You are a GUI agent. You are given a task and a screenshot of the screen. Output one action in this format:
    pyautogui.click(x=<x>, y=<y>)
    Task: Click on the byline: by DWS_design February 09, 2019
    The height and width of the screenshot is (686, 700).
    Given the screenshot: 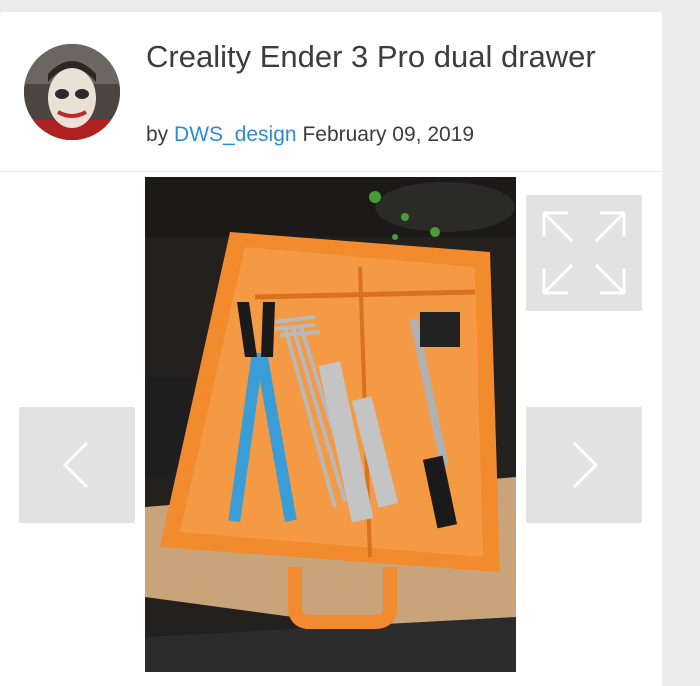 What is the action you would take?
    pyautogui.click(x=310, y=135)
    